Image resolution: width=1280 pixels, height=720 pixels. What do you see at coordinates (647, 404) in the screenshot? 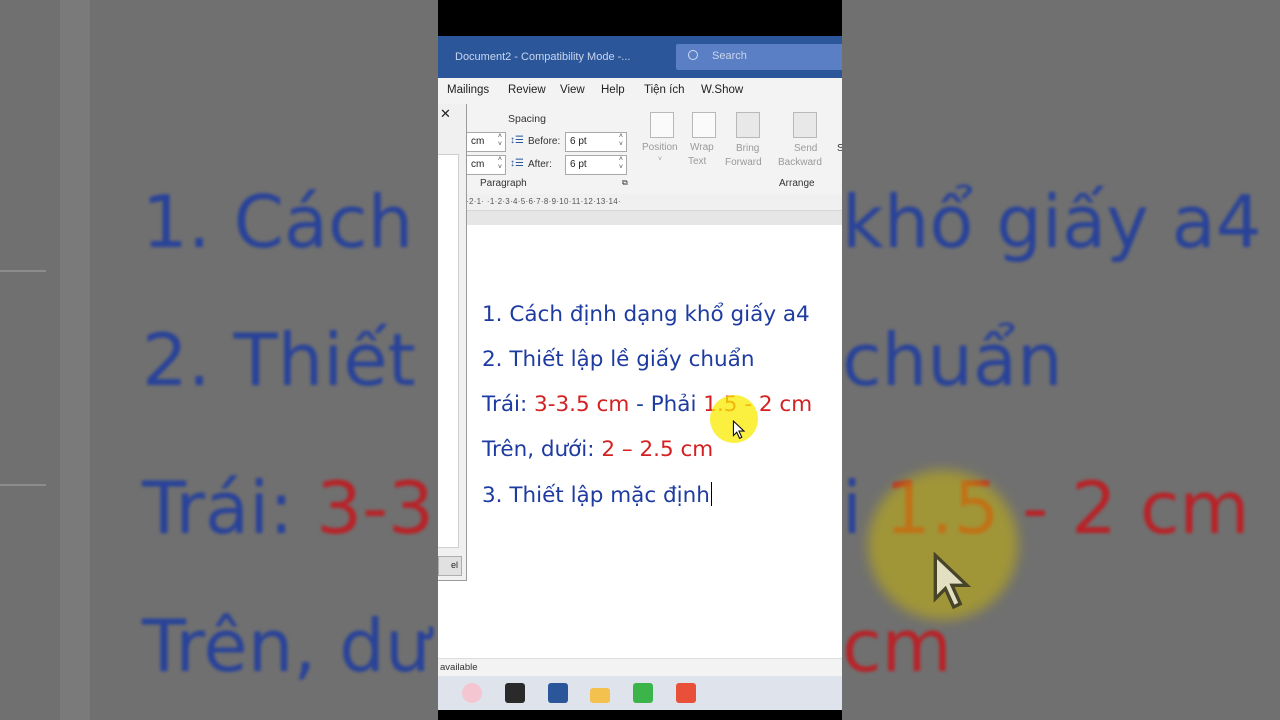
I see `doc-line-3: Trái: 3-3.5 cm - Phải 1.5 - 2 cm` at bounding box center [647, 404].